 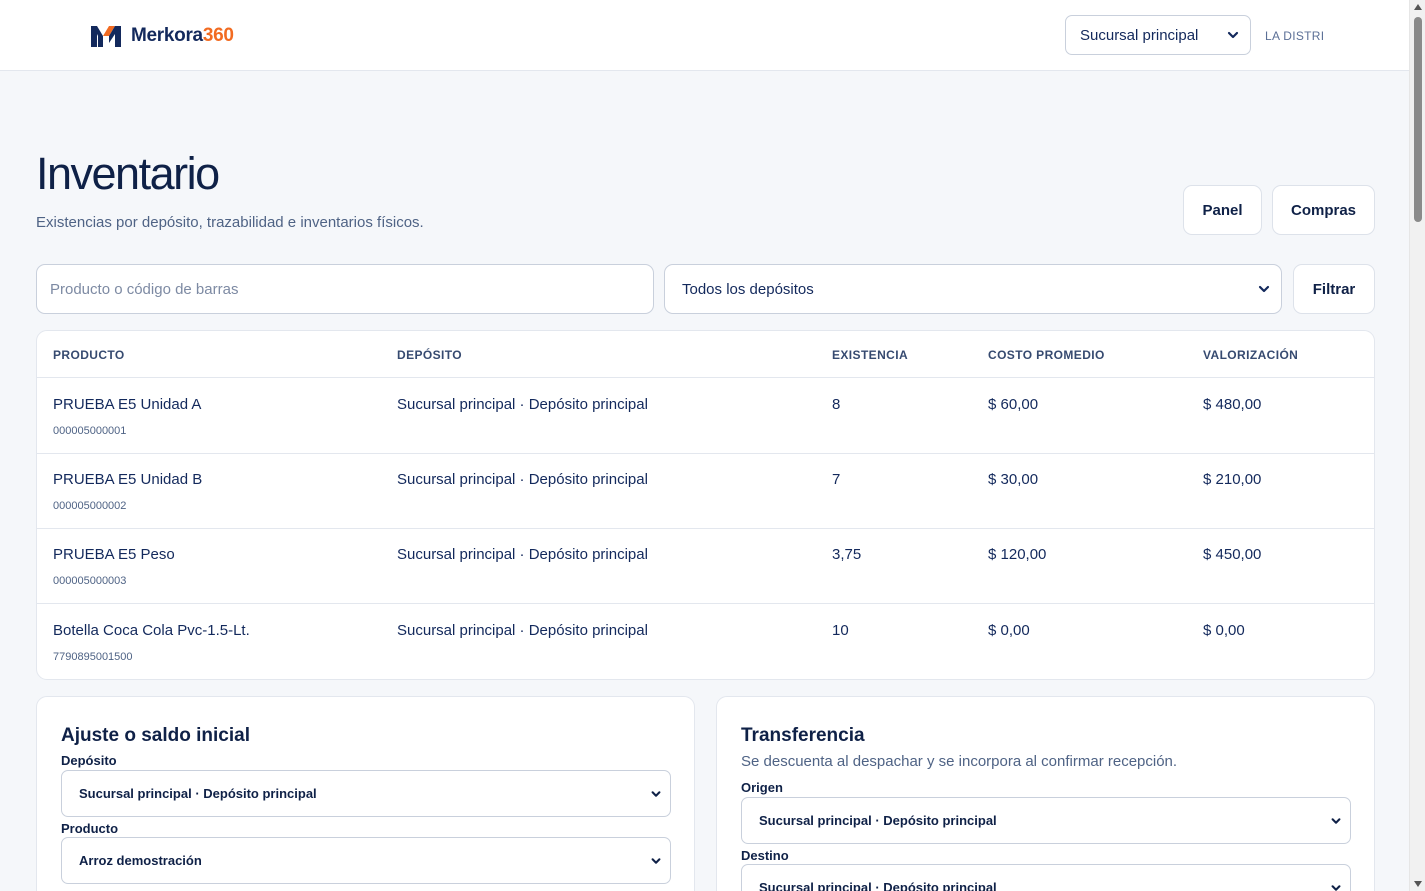 I want to click on valuation-value: $ 480,00, so click(x=1232, y=404).